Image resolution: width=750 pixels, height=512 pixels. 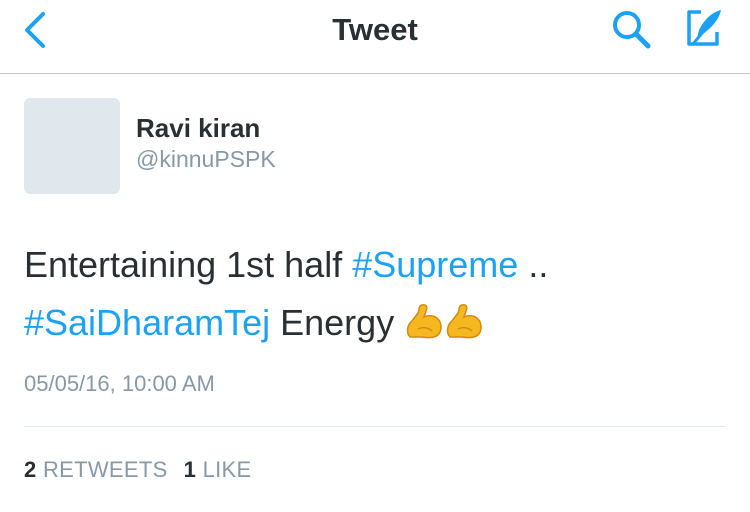 I want to click on tweet-text-suffix: .., so click(x=533, y=264).